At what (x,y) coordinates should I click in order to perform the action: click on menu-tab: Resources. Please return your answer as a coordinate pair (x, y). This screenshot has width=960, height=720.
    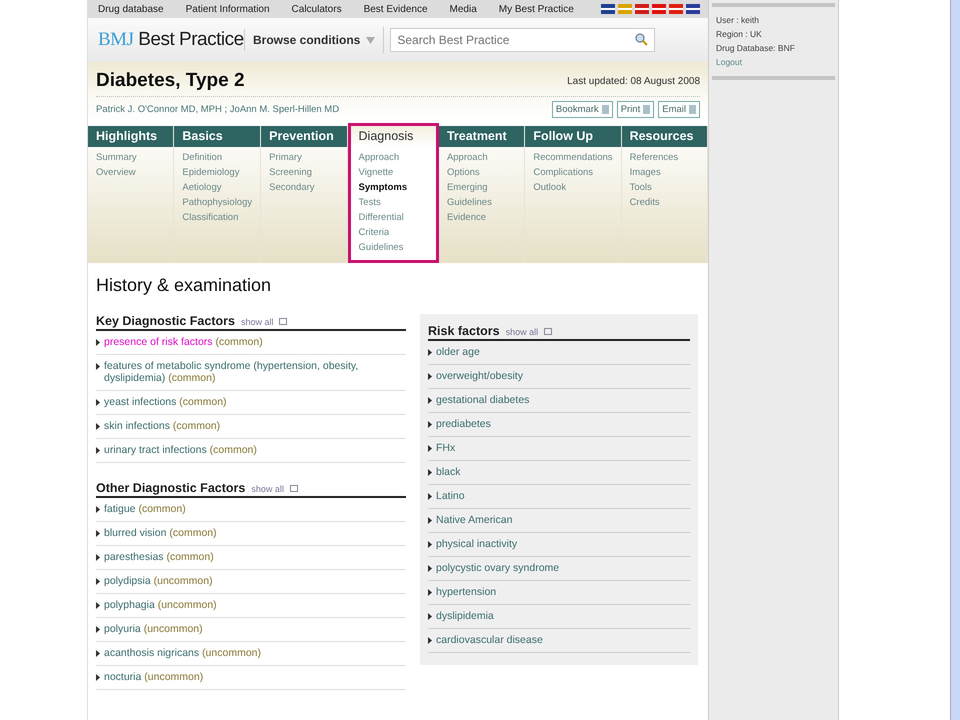
    Looking at the image, I should click on (664, 136).